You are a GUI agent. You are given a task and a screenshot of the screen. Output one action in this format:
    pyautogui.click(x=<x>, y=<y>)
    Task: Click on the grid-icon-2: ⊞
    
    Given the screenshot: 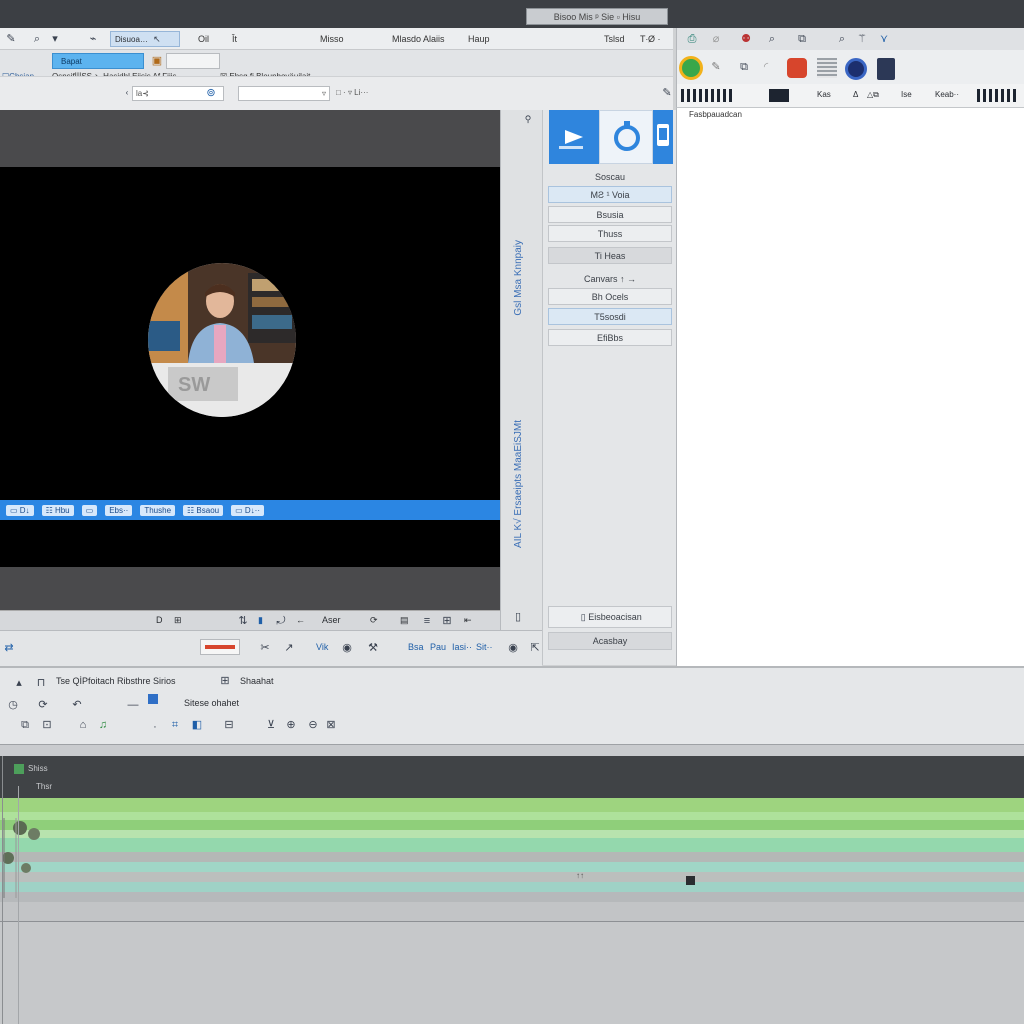 What is the action you would take?
    pyautogui.click(x=225, y=681)
    